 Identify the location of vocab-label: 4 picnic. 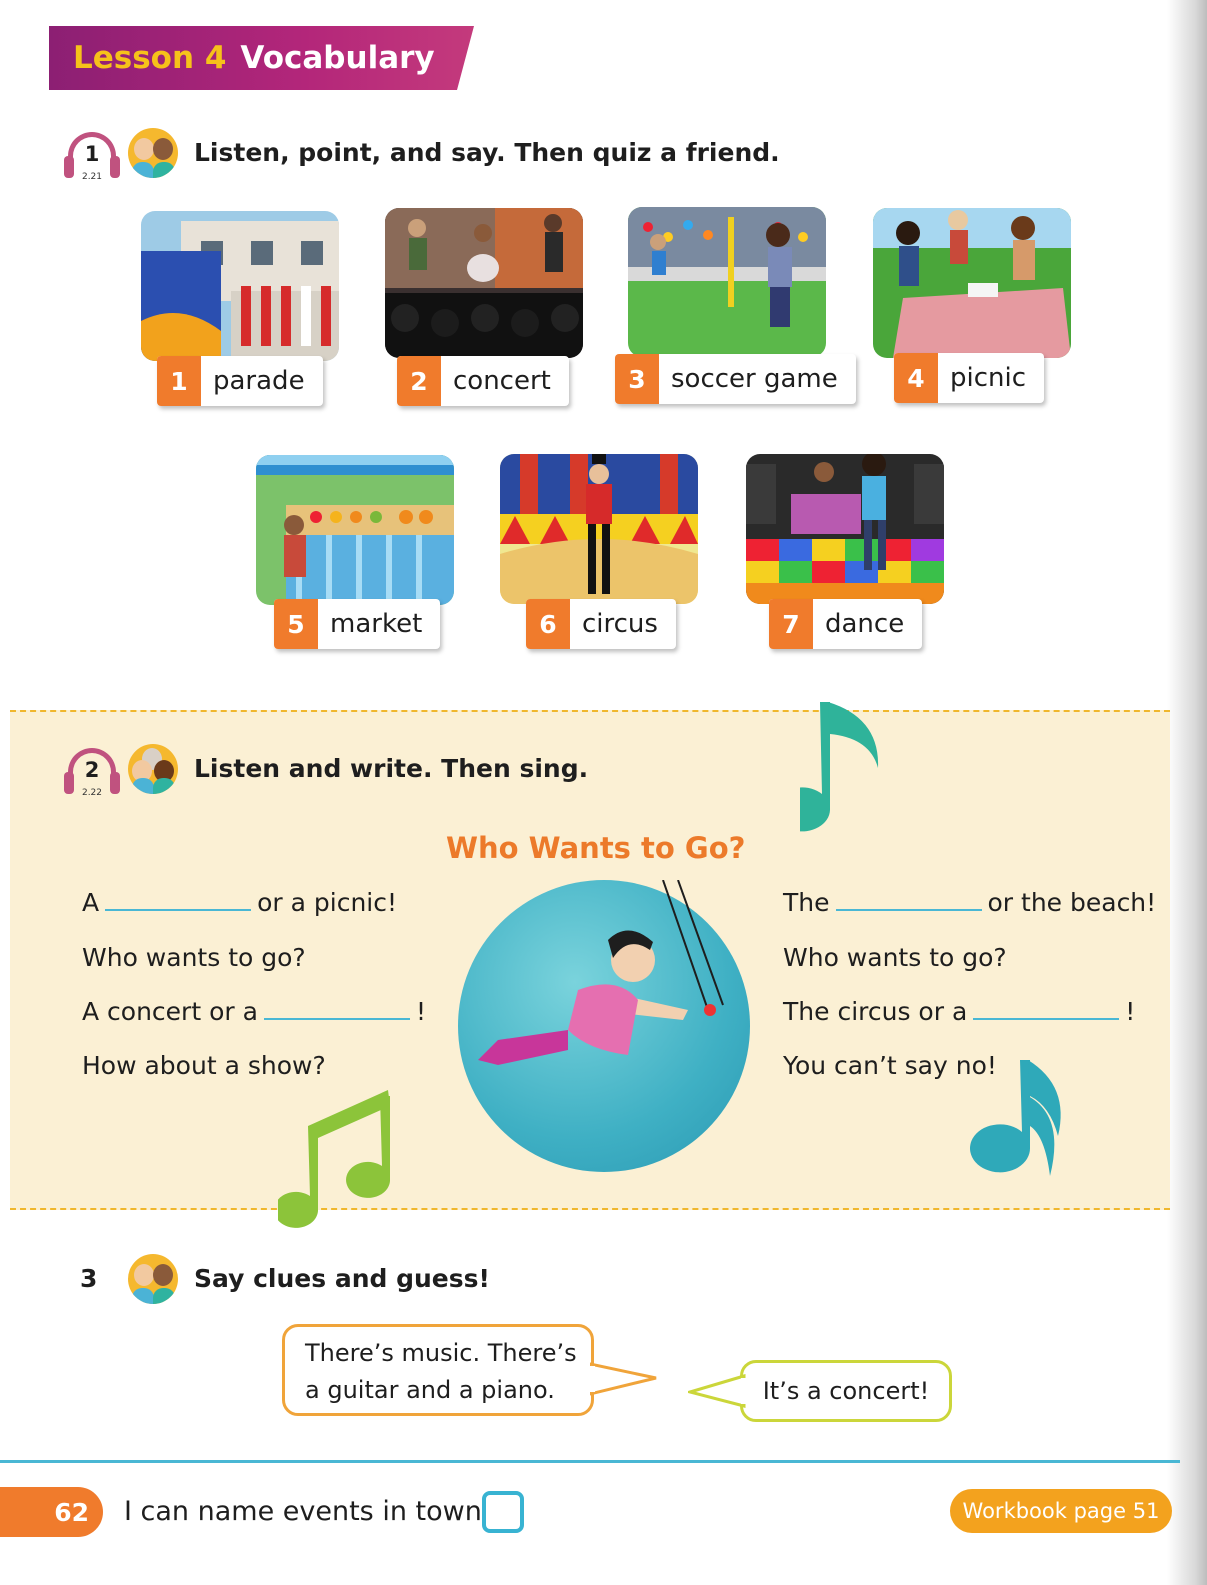
(969, 378).